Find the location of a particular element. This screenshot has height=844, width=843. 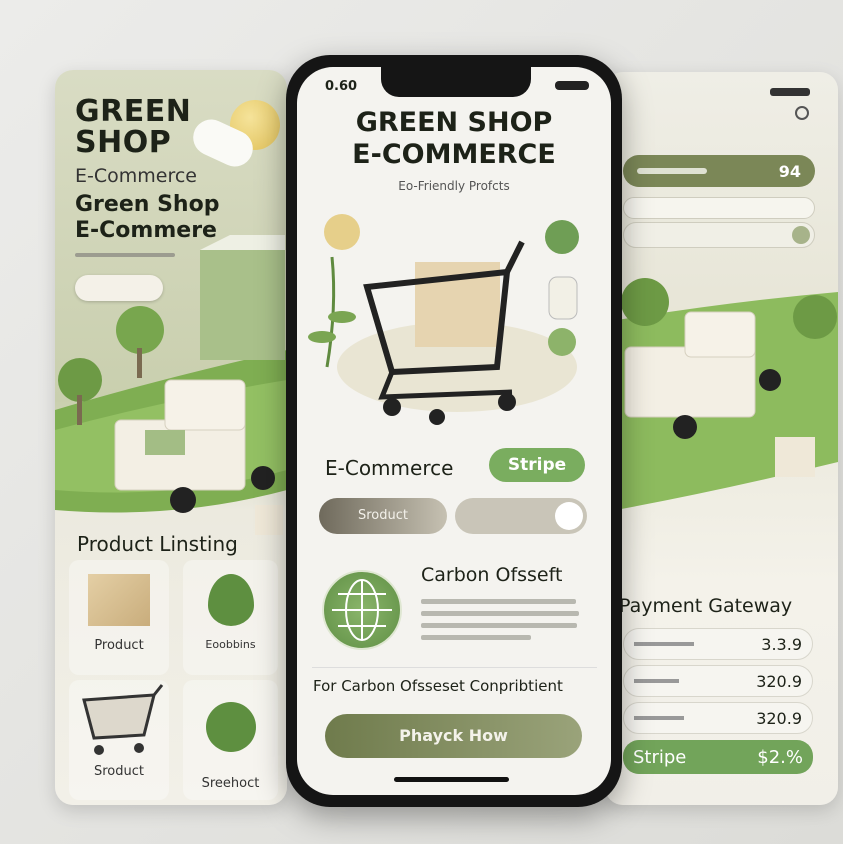

stripe-badge: Stripe is located at coordinates (537, 465).